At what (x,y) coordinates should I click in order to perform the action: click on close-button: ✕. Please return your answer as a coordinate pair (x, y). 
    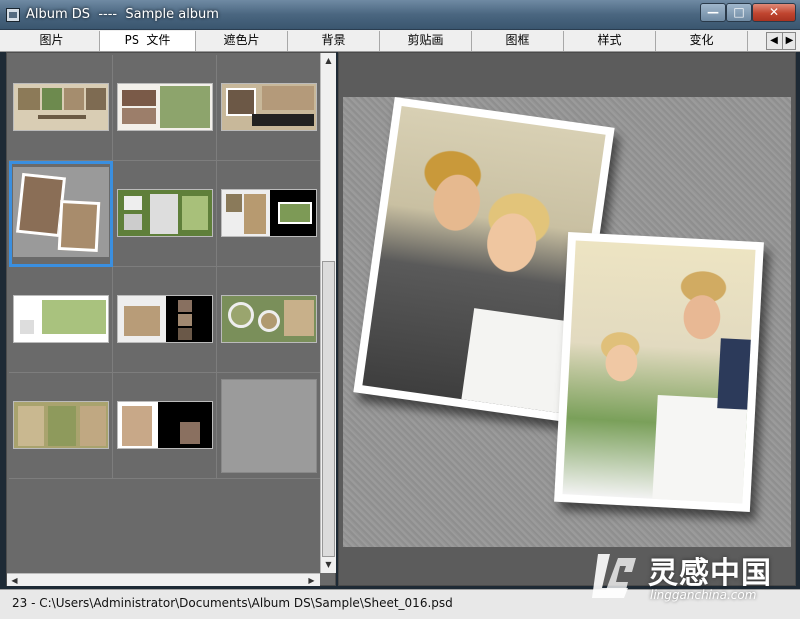
    Looking at the image, I should click on (774, 12).